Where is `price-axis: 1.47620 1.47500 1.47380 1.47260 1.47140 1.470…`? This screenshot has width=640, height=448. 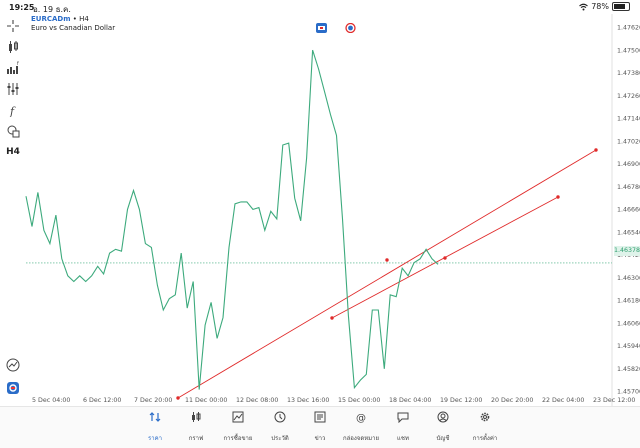 price-axis: 1.47620 1.47500 1.47380 1.47260 1.47140 1.470… is located at coordinates (628, 210).